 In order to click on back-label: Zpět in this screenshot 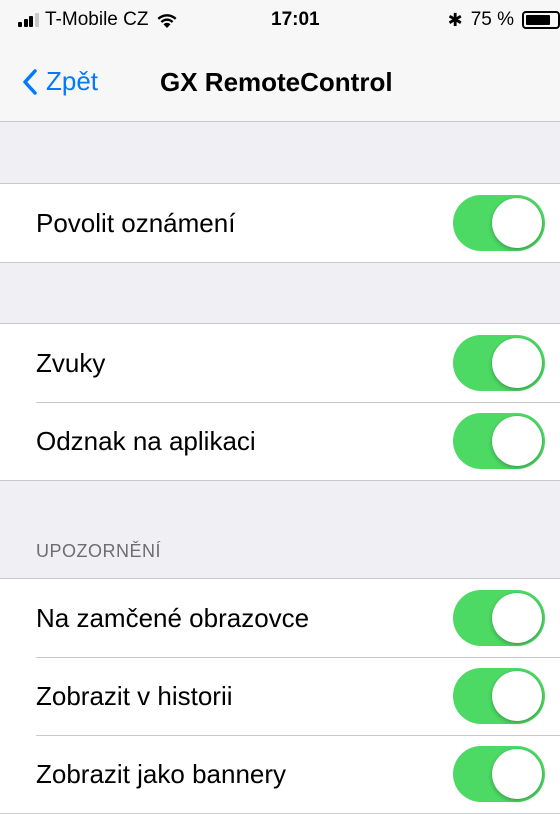, I will do `click(72, 81)`.